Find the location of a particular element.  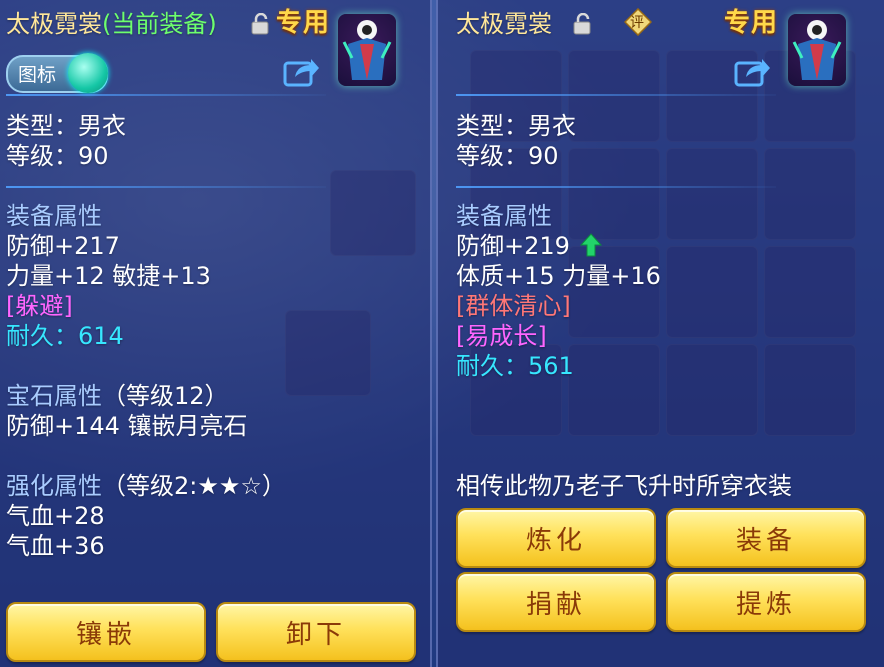

defense-stat: 防御+217 is located at coordinates (63, 246).